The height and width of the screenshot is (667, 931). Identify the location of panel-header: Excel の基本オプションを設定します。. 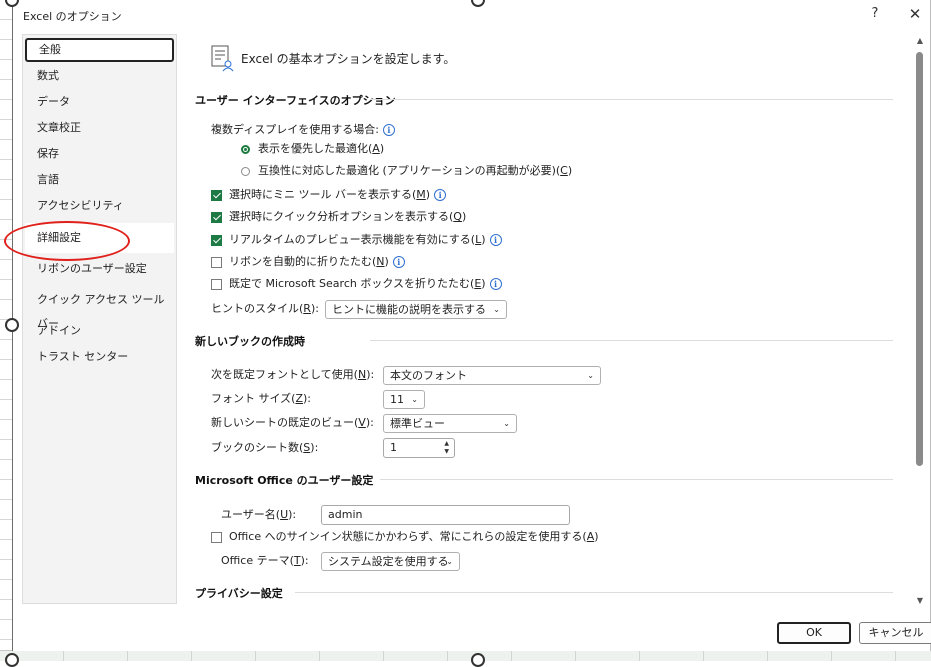
(348, 59).